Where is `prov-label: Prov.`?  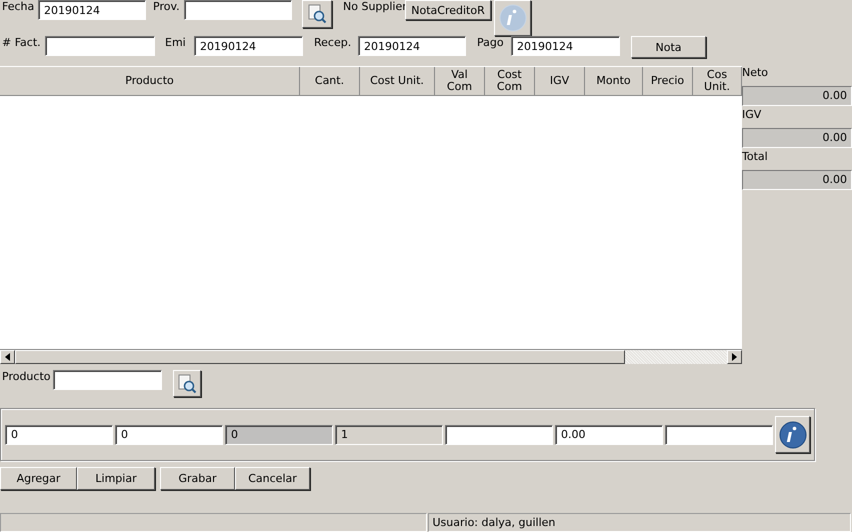
prov-label: Prov. is located at coordinates (166, 7).